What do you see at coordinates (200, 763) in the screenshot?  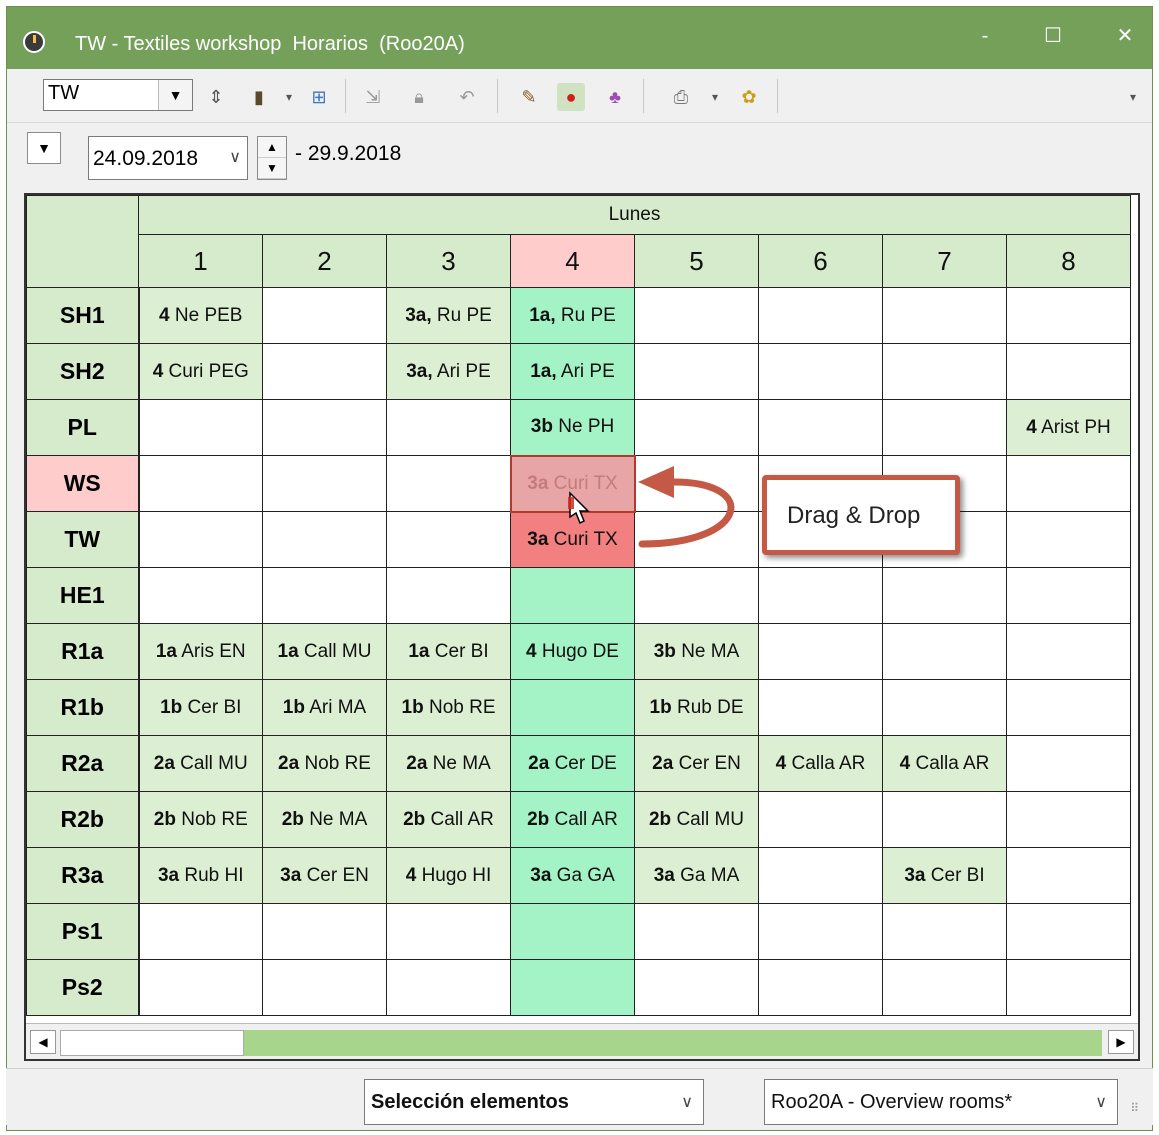 I see `lesson-cell: 2a Call MU` at bounding box center [200, 763].